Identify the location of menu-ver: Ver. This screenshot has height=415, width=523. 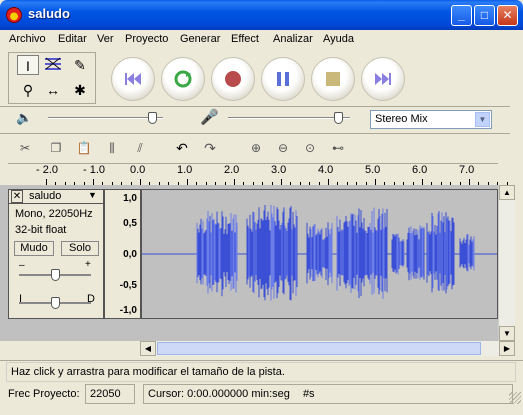
(105, 39).